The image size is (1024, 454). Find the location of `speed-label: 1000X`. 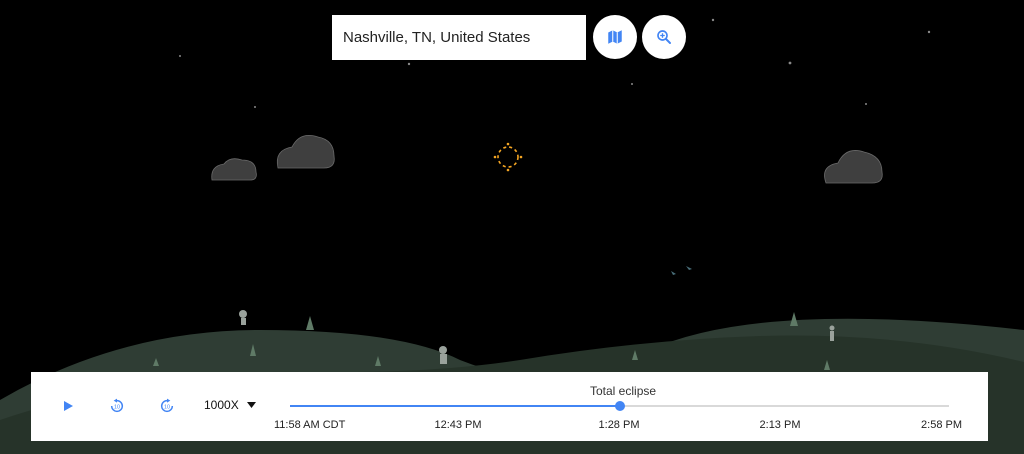

speed-label: 1000X is located at coordinates (221, 405).